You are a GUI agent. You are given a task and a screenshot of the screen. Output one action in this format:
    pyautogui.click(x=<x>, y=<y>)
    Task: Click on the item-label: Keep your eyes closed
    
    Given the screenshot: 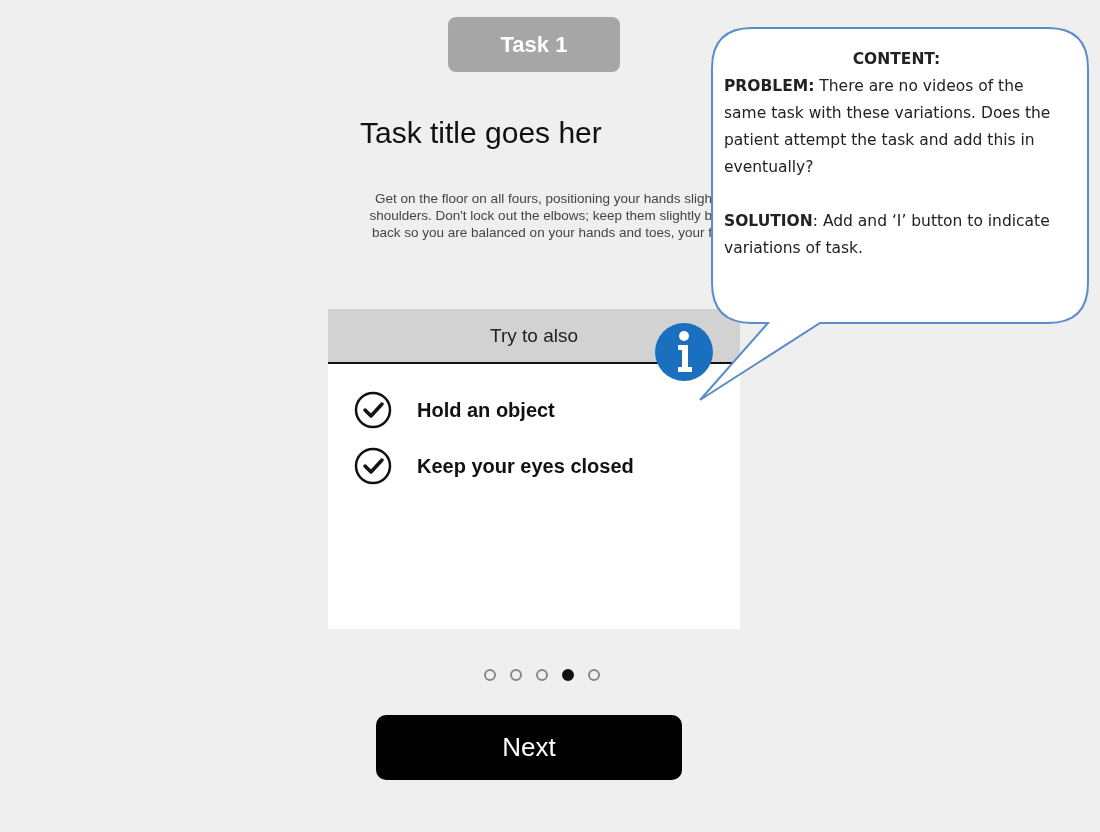 What is the action you would take?
    pyautogui.click(x=525, y=466)
    